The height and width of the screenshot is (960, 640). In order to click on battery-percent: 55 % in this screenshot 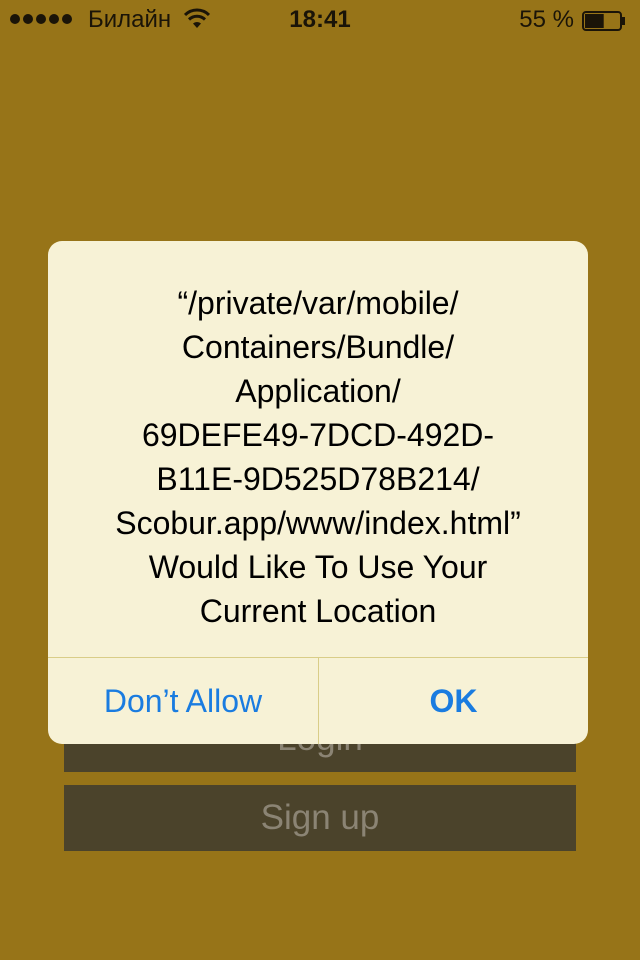, I will do `click(546, 19)`.